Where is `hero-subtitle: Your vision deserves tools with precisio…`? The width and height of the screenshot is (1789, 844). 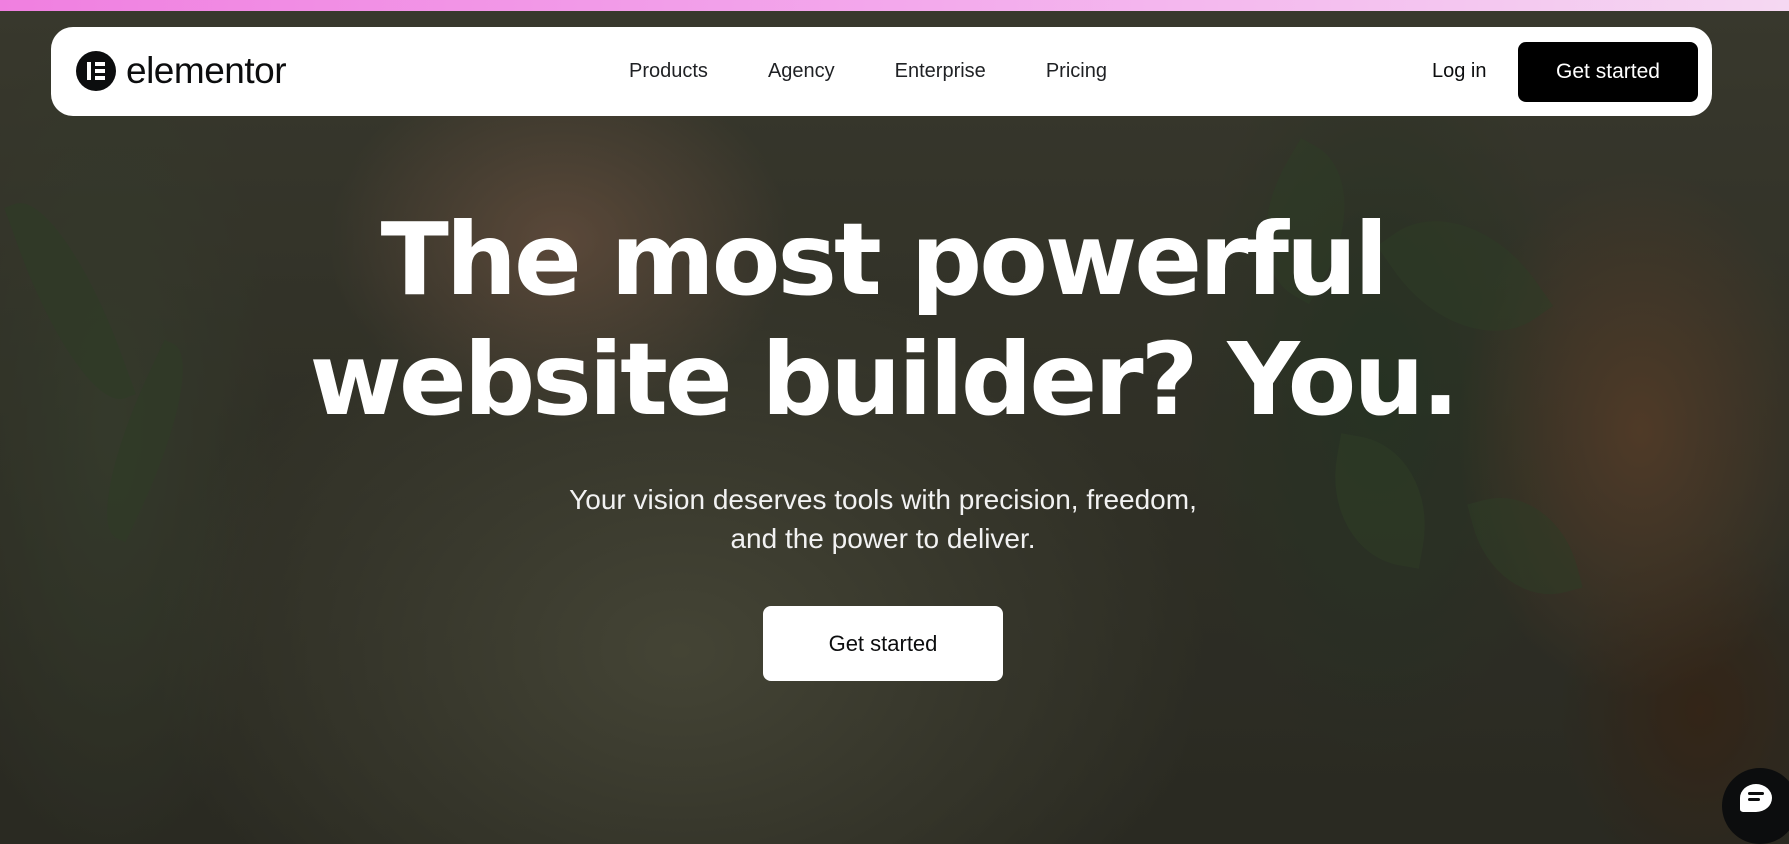
hero-subtitle: Your vision deserves tools with precisio… is located at coordinates (883, 519).